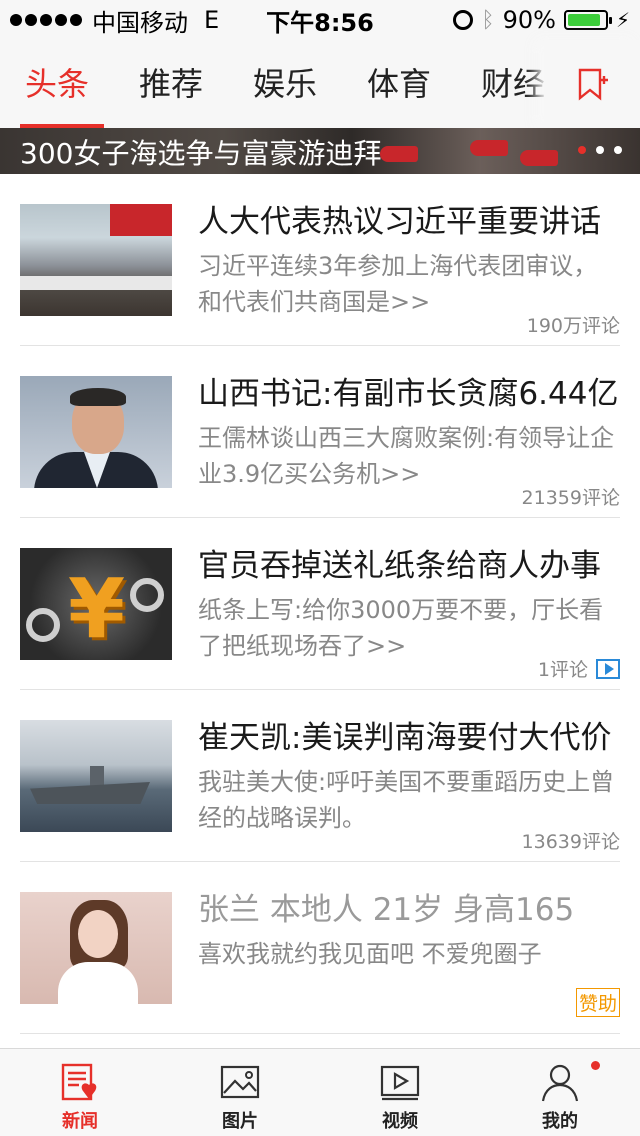  Describe the element at coordinates (80, 1121) in the screenshot. I see `bottom-tab-label: 新闻` at that location.